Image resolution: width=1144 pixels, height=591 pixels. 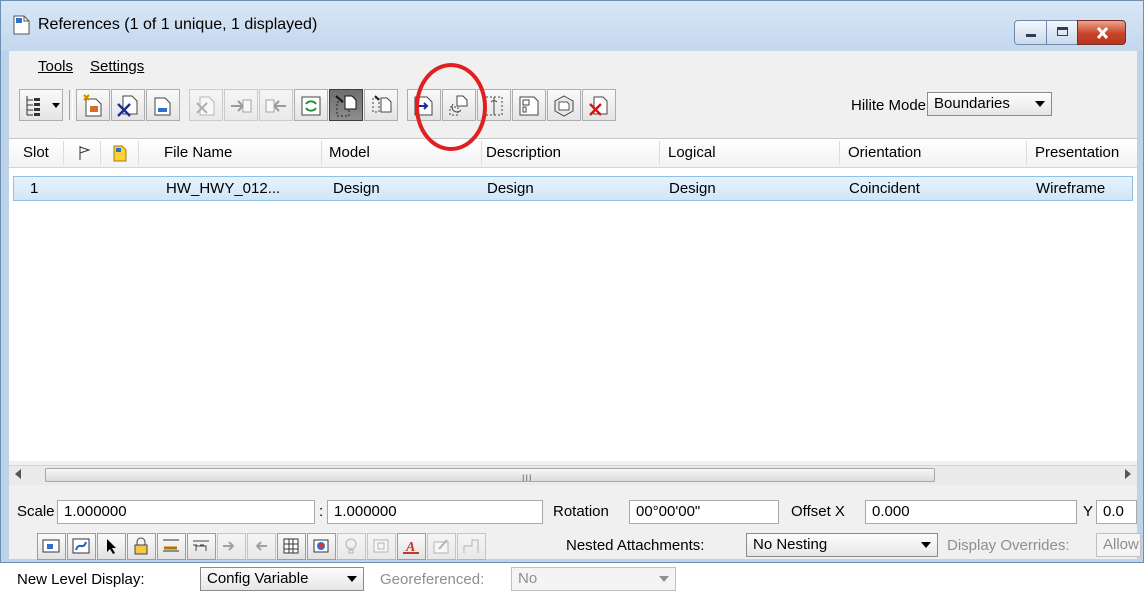 What do you see at coordinates (593, 579) in the screenshot?
I see `georeferenced-select: No` at bounding box center [593, 579].